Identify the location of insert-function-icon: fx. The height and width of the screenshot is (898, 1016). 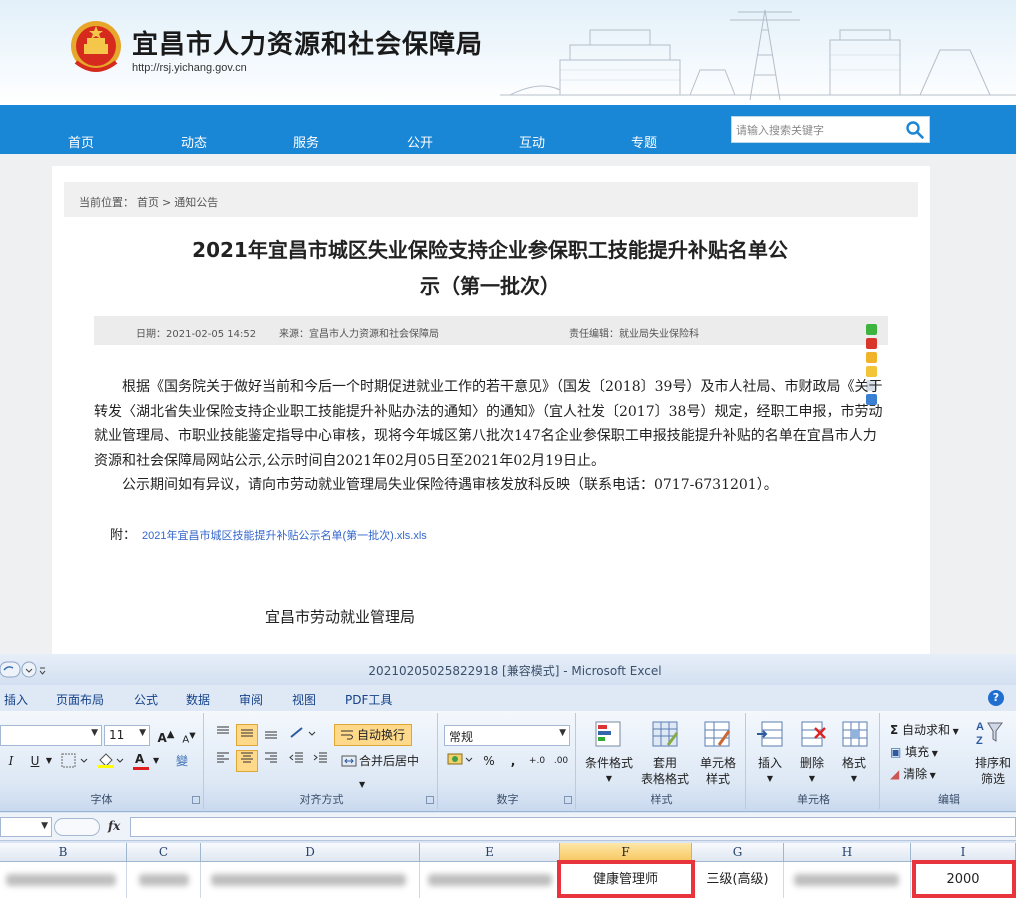
(114, 826).